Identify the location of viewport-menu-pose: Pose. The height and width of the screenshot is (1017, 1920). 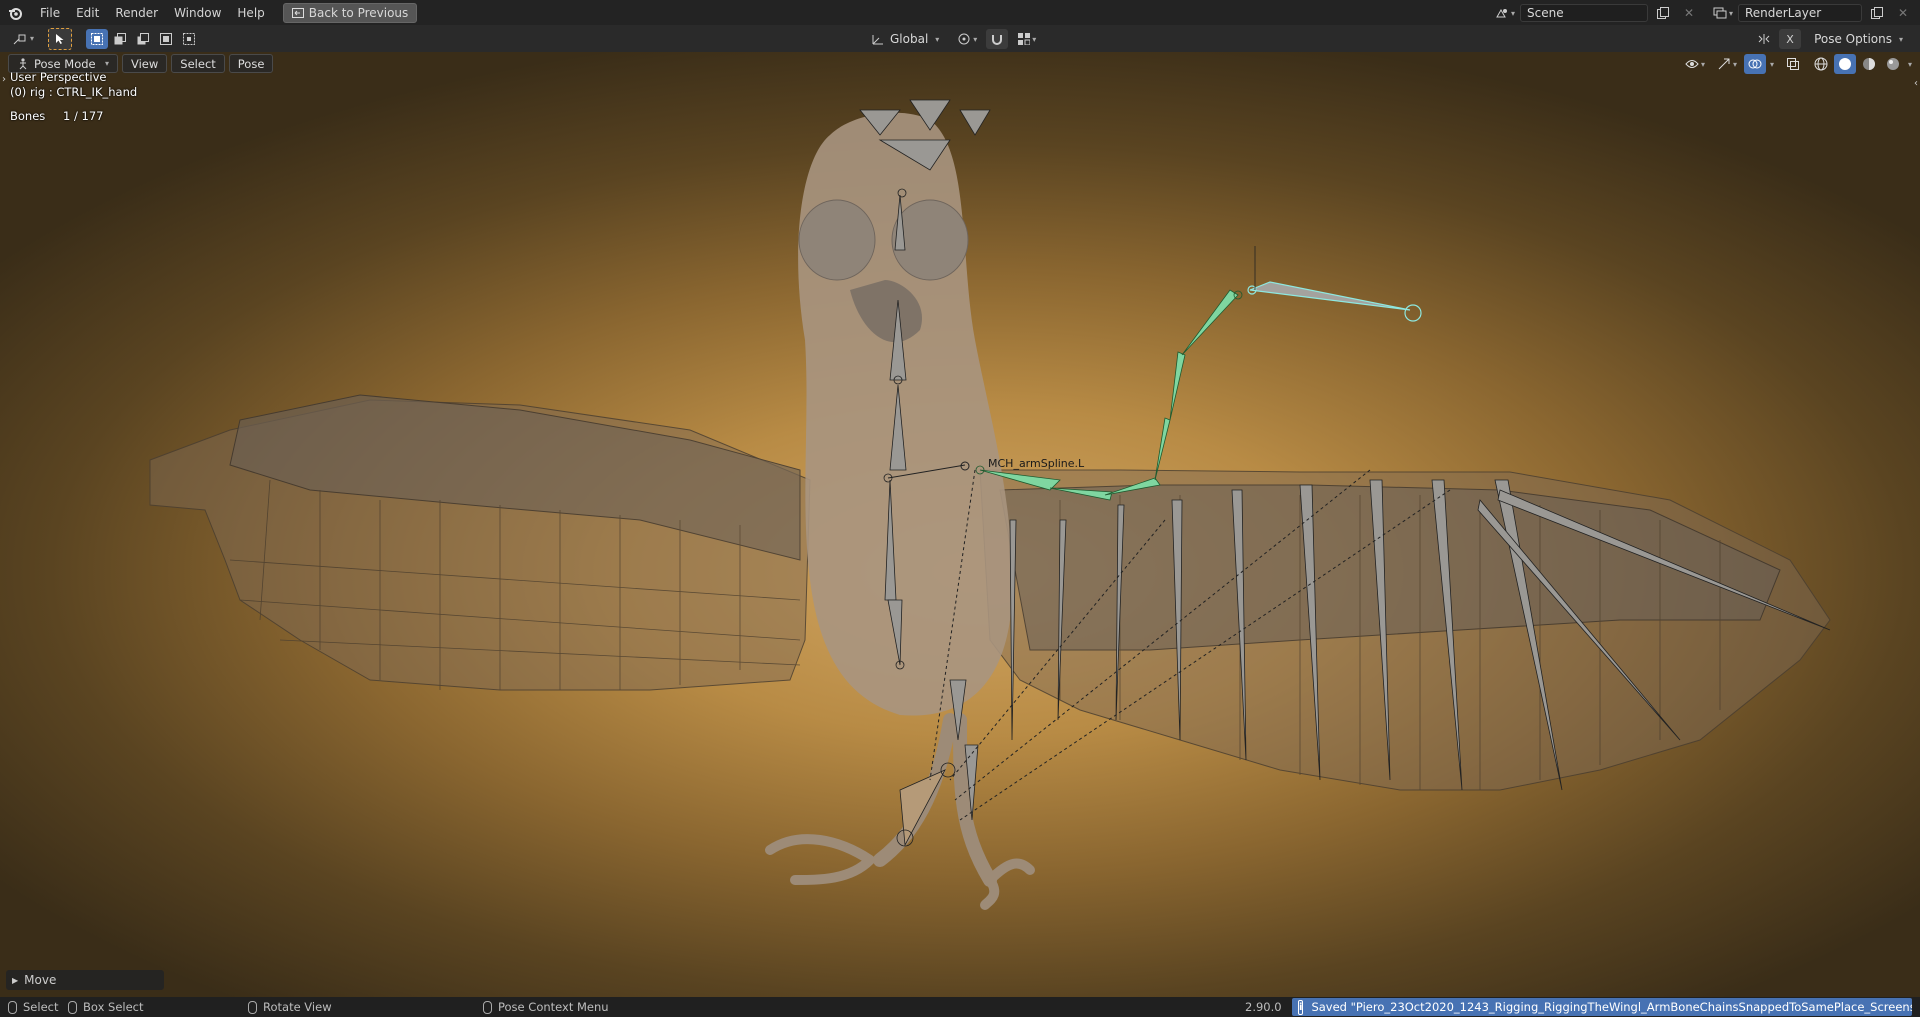
(251, 63).